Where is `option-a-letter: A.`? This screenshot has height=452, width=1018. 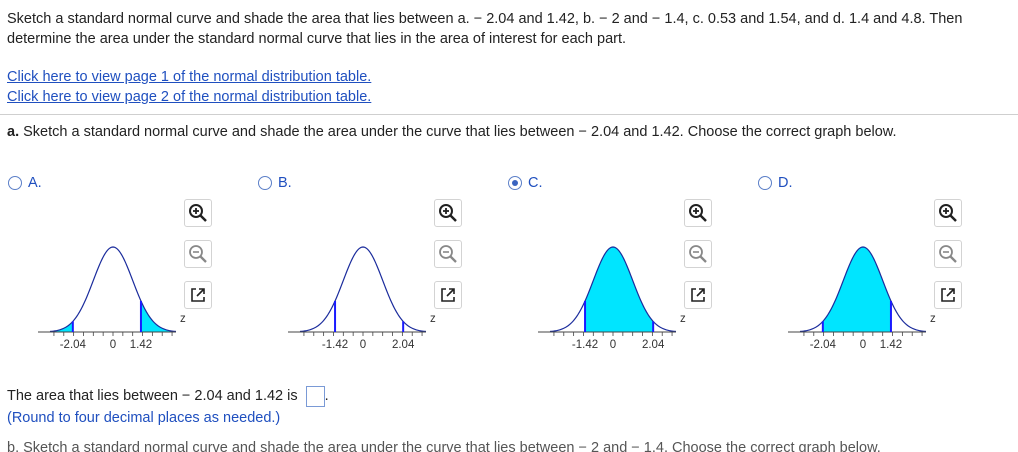
option-a-letter: A. is located at coordinates (35, 183).